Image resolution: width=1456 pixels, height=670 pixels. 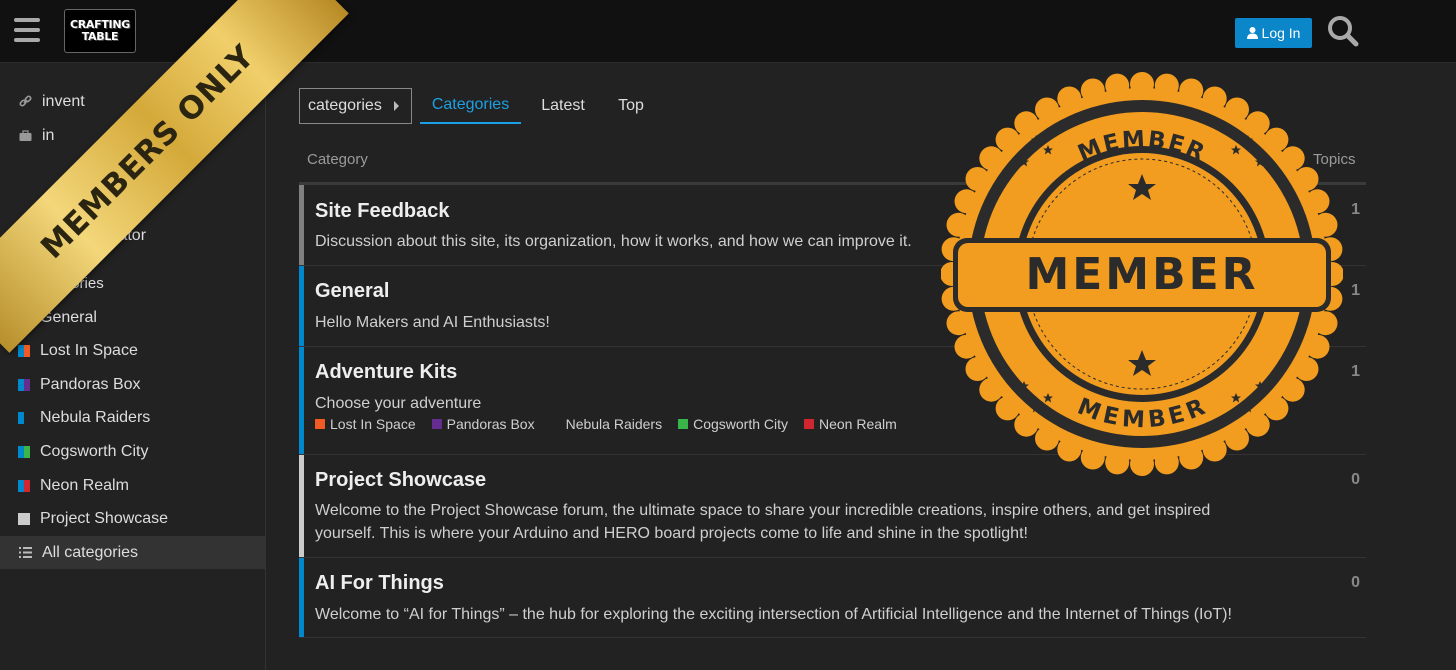 What do you see at coordinates (396, 106) in the screenshot?
I see `caret-right-icon` at bounding box center [396, 106].